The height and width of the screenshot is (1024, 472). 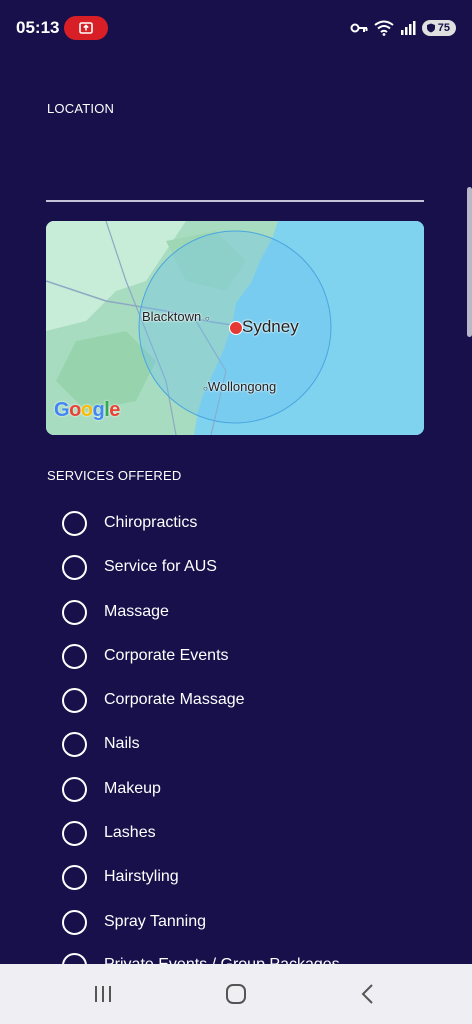 I want to click on status-time: 05:13, so click(x=38, y=27).